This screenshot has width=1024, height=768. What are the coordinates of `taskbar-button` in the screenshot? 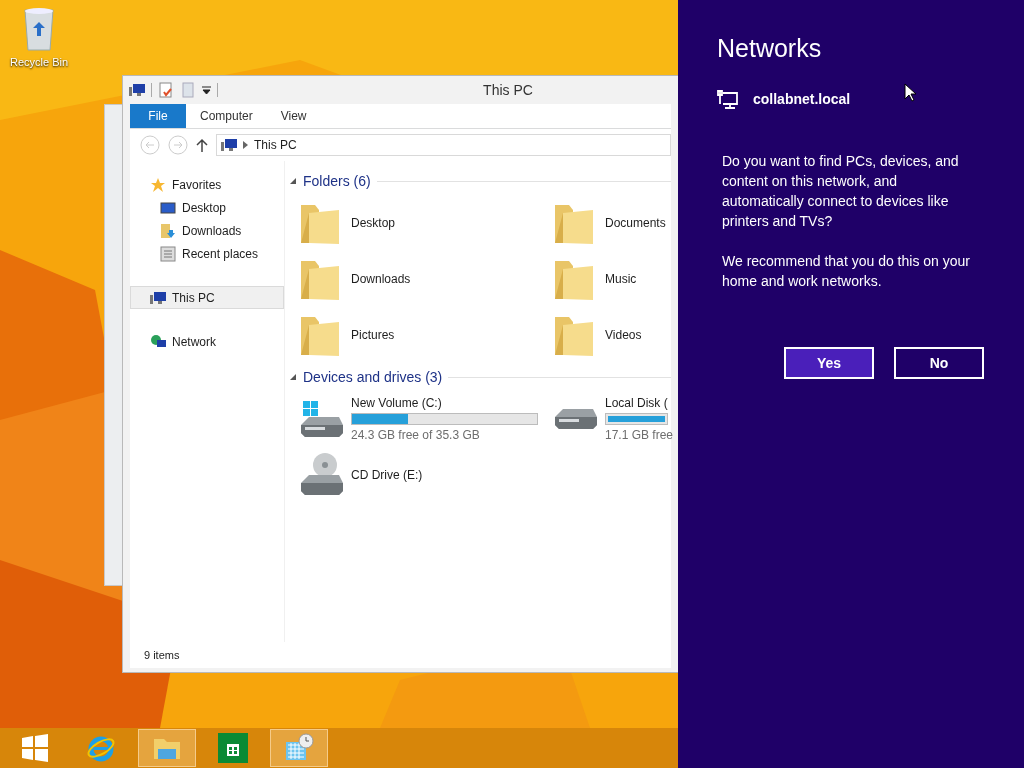 It's located at (299, 748).